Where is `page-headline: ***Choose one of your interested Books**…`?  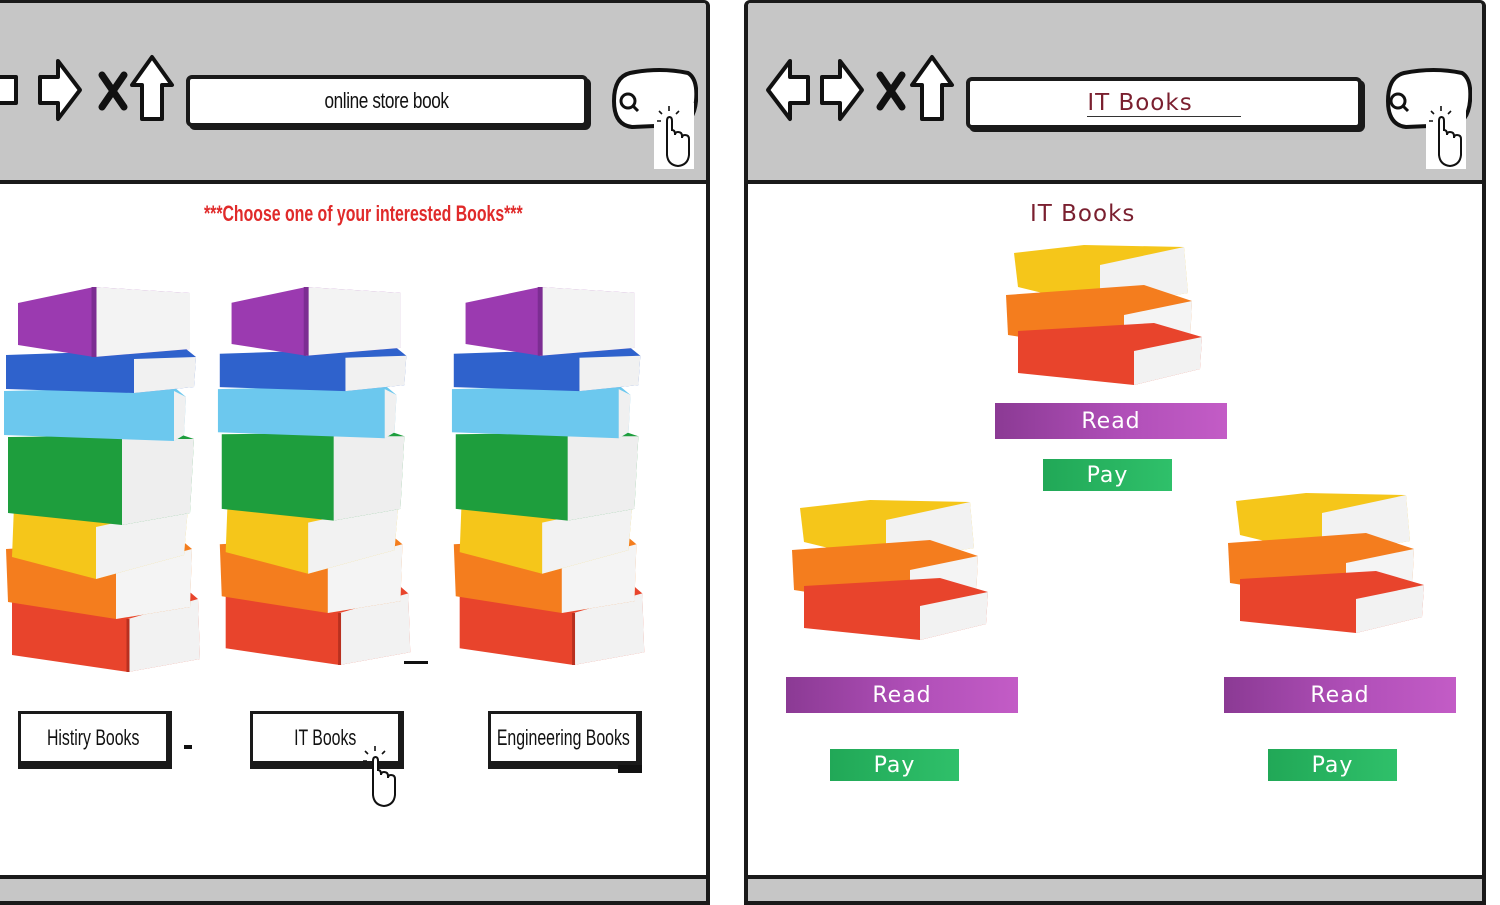
page-headline: ***Choose one of your interested Books**… is located at coordinates (363, 213).